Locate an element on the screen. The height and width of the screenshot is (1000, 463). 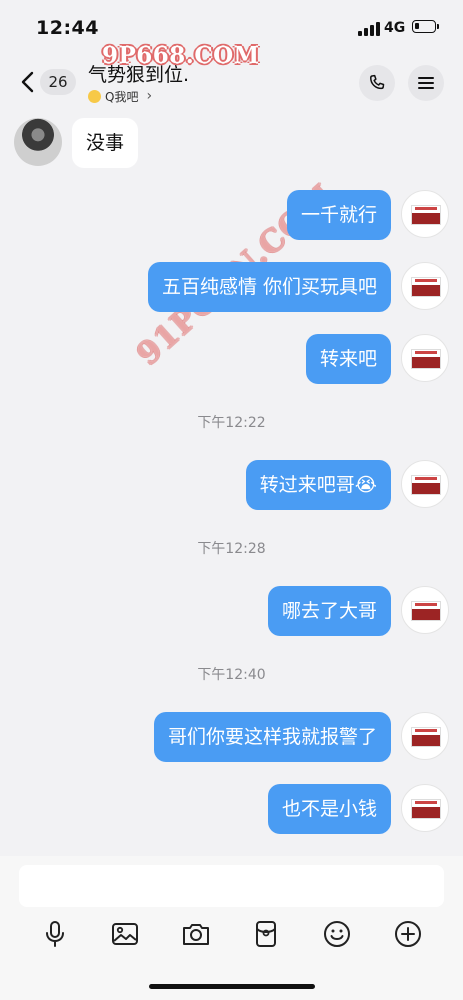
image-icon is located at coordinates (125, 934).